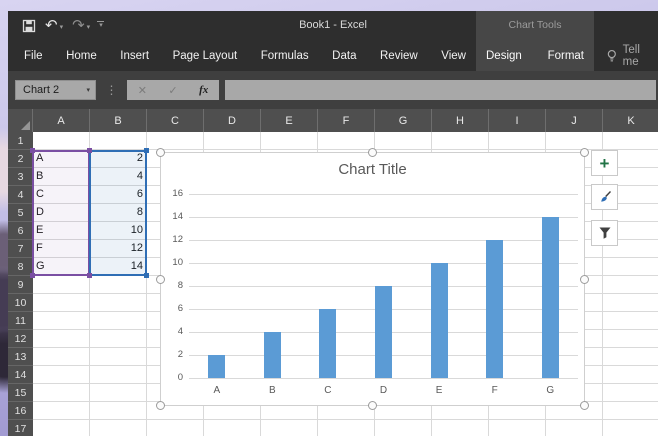  Describe the element at coordinates (20, 267) in the screenshot. I see `row-header-8: 8` at that location.